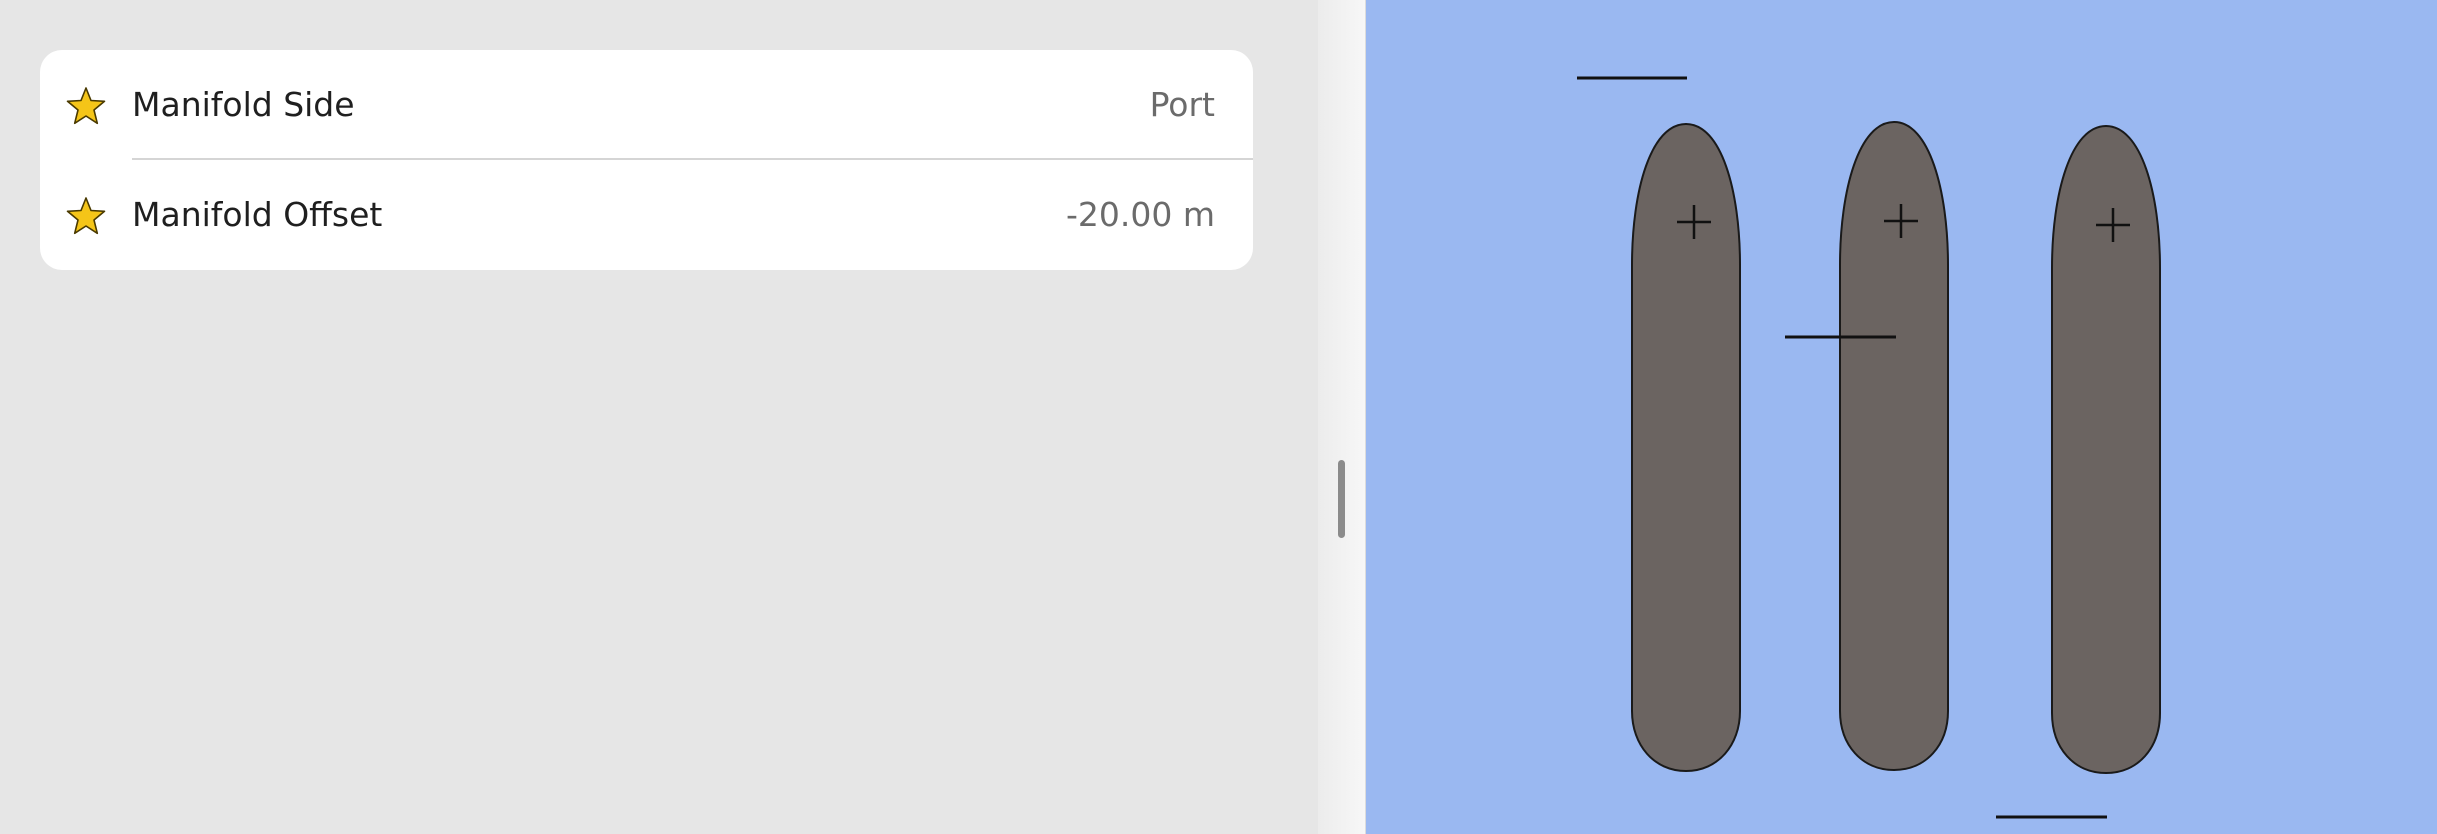 This screenshot has height=834, width=2437. What do you see at coordinates (1182, 104) in the screenshot?
I see `manifold-side-value: Port` at bounding box center [1182, 104].